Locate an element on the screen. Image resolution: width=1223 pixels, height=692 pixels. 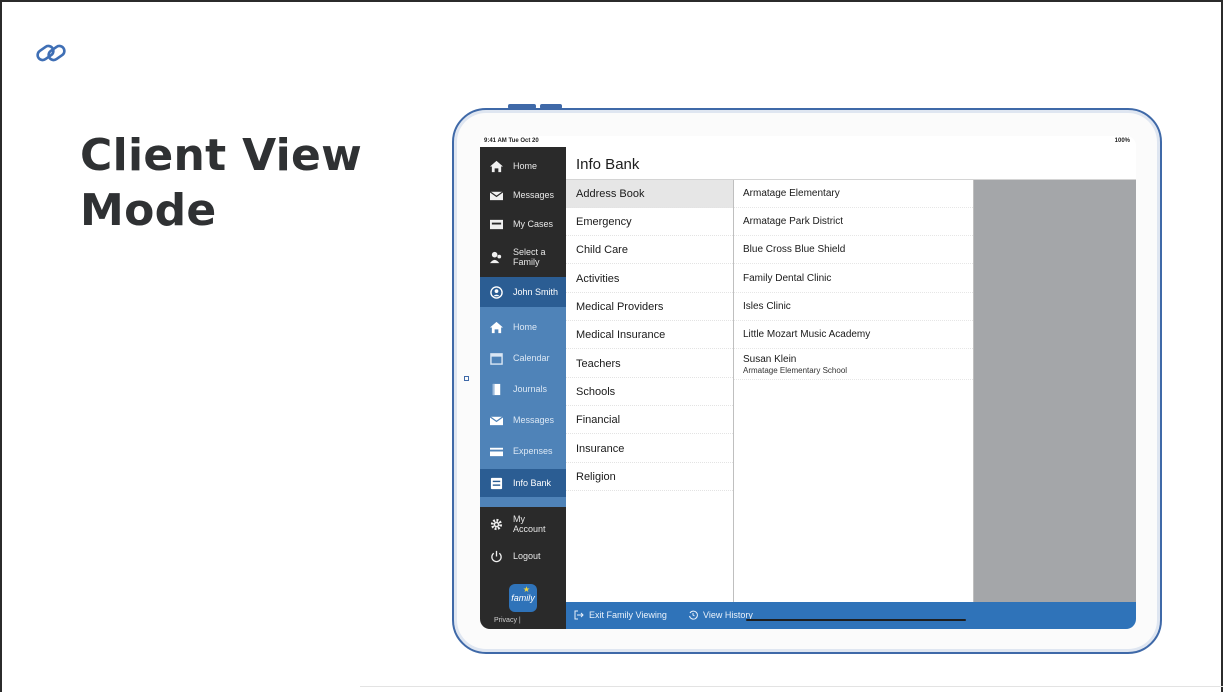
app-logo-text: family is located at coordinates (523, 598).